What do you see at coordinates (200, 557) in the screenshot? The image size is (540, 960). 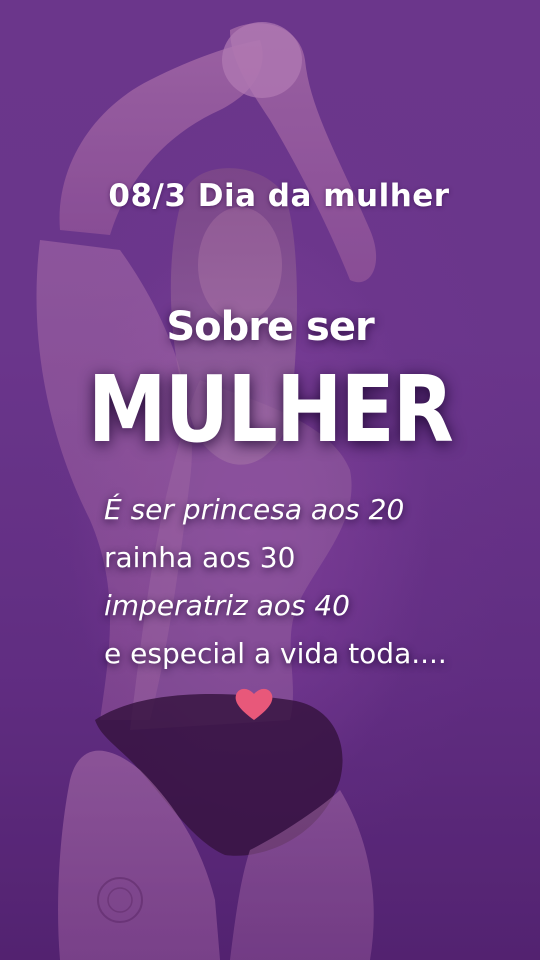 I see `message-line: rainha aos 30` at bounding box center [200, 557].